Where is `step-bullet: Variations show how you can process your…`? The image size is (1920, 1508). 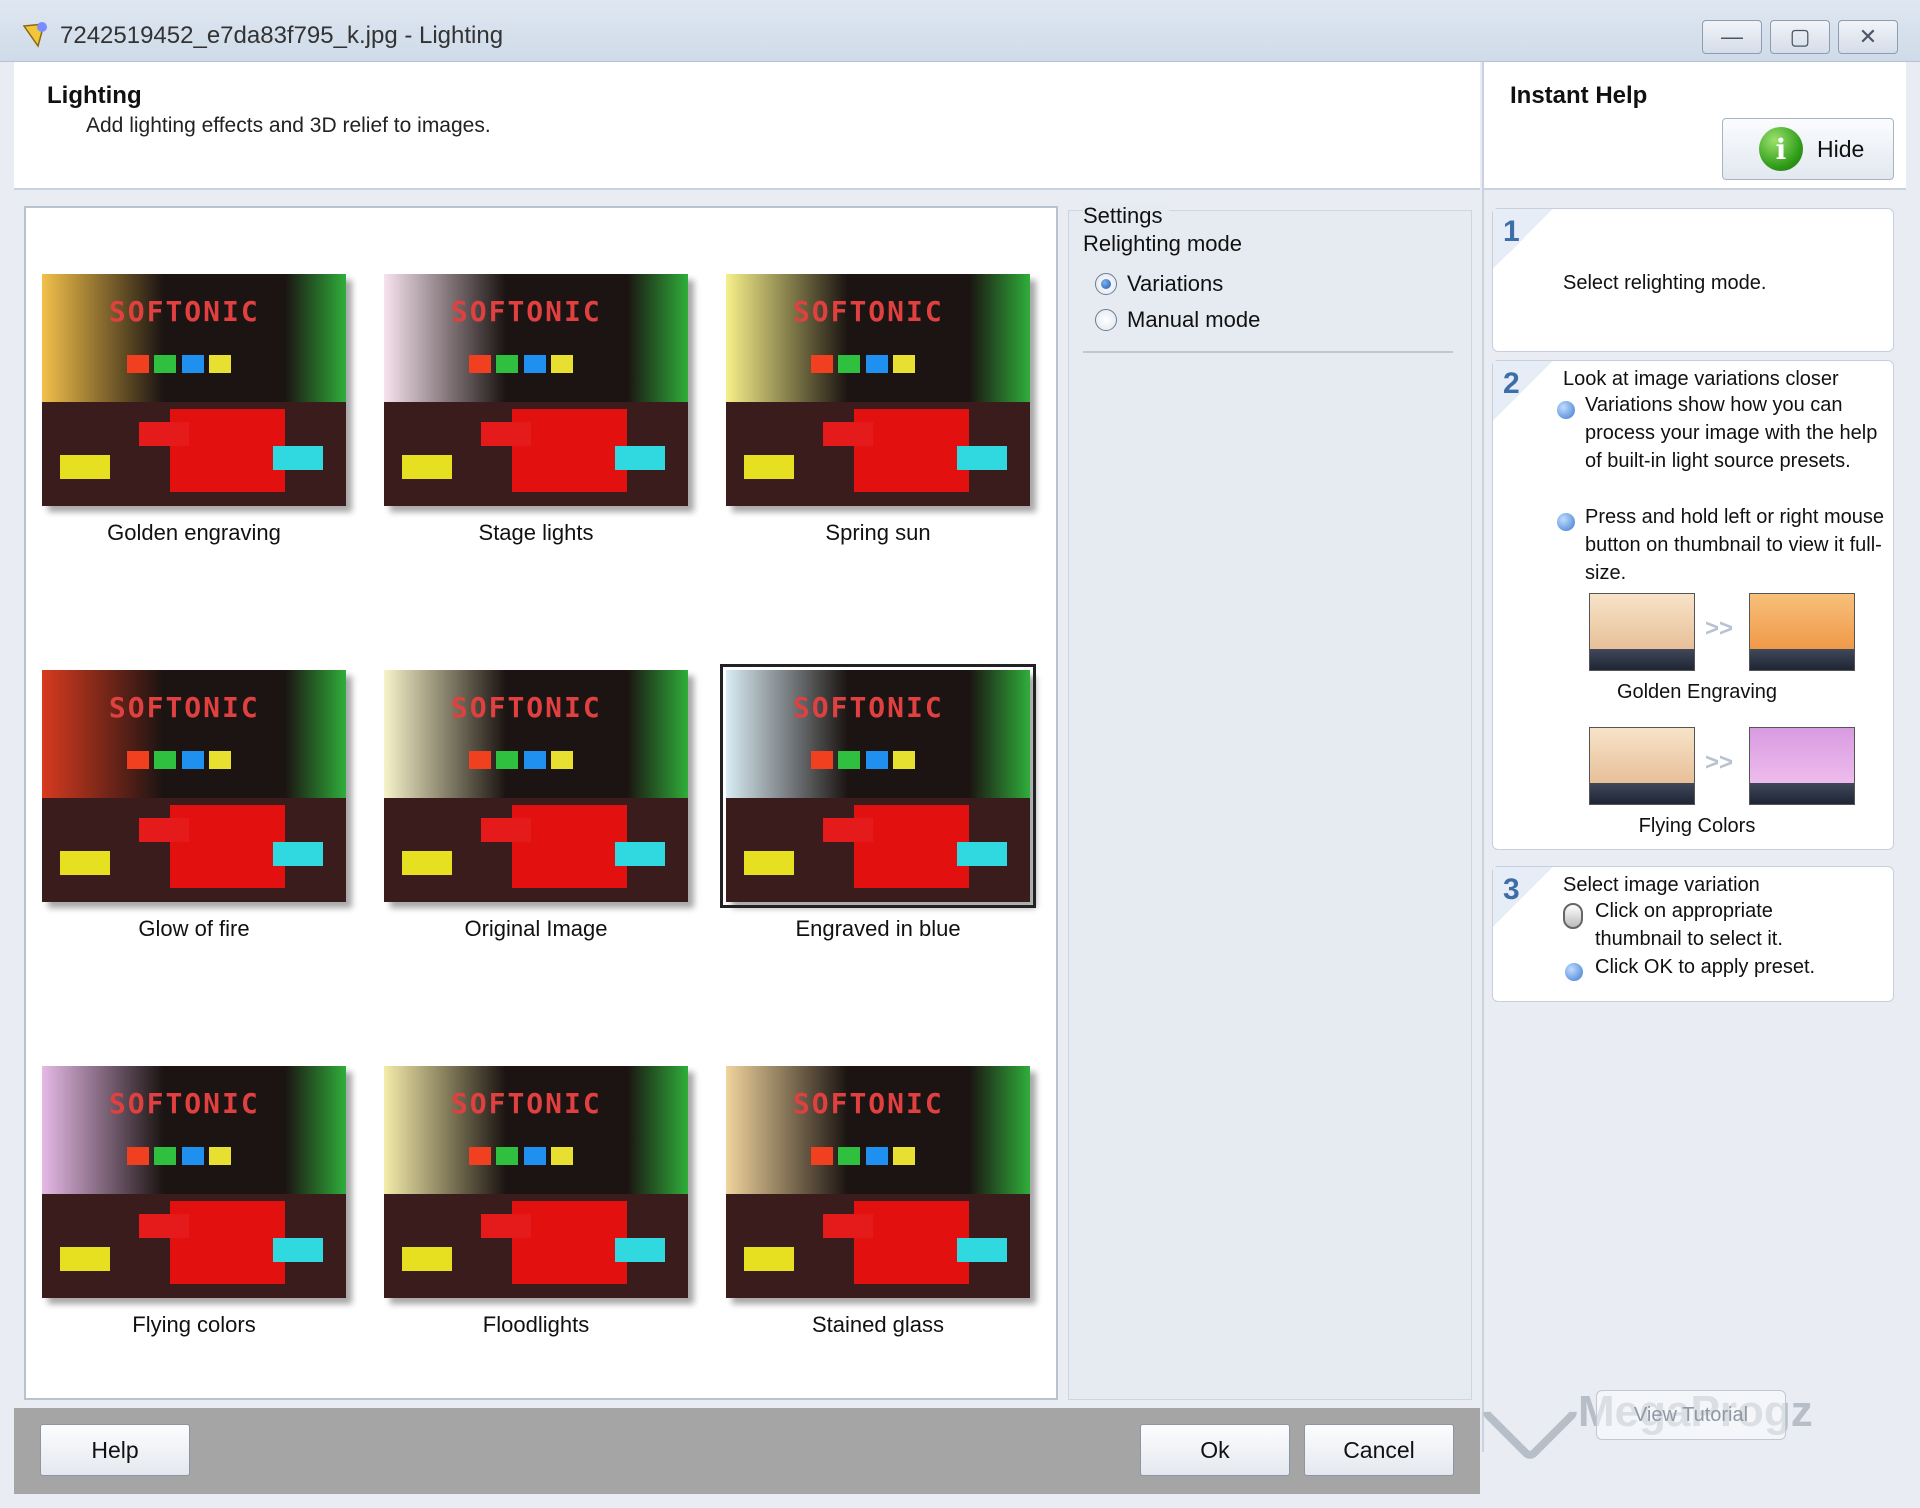 step-bullet: Variations show how you can process your… is located at coordinates (1731, 433).